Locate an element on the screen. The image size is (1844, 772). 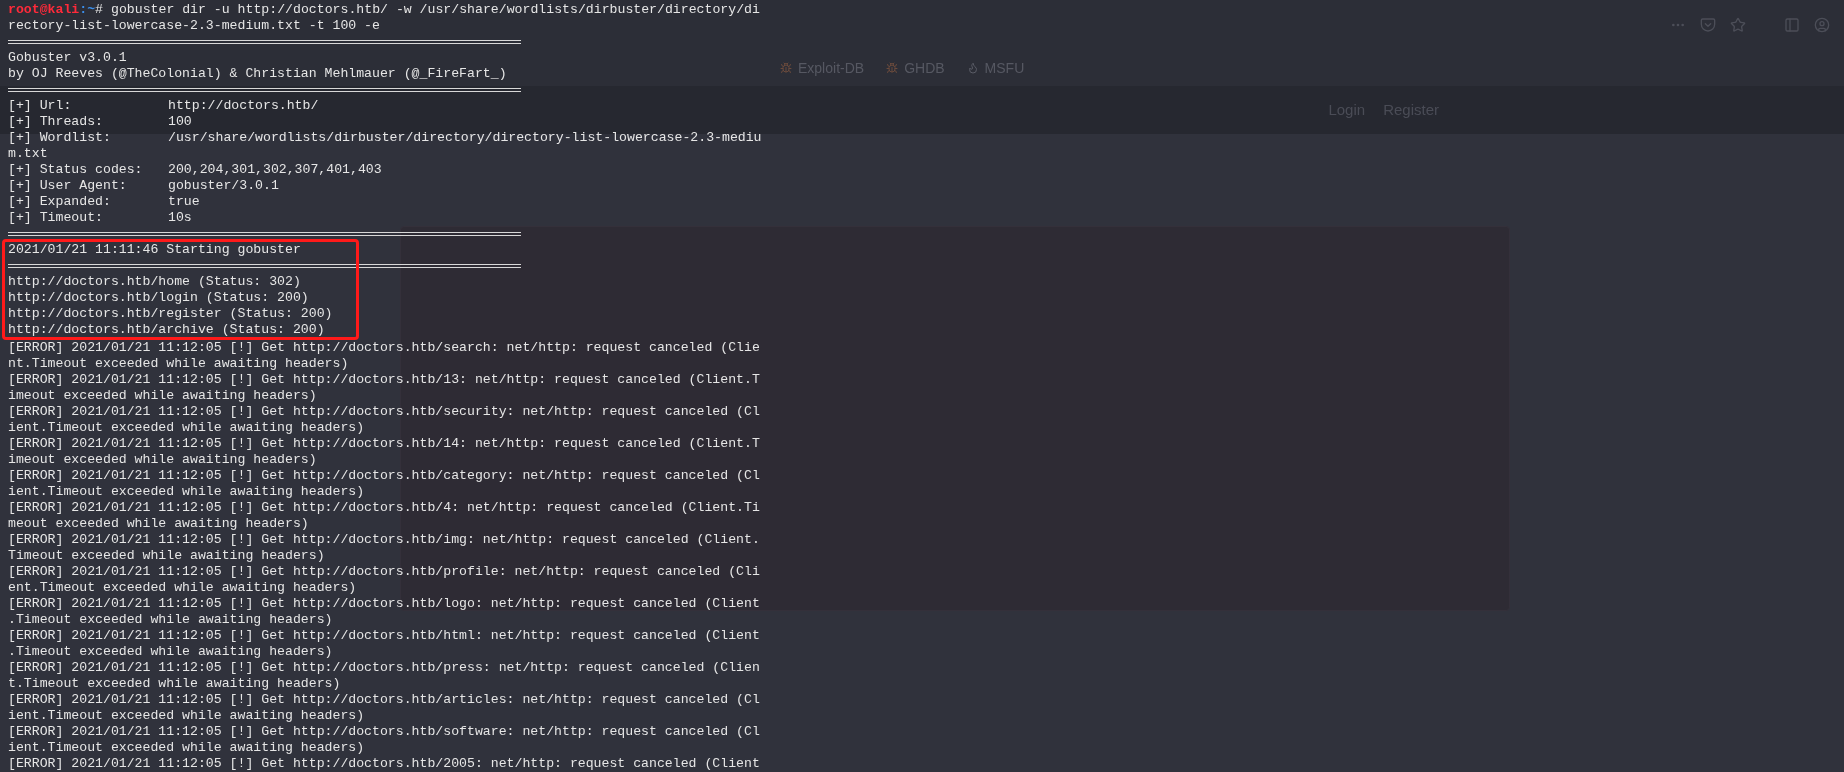
prompt-symbol: # is located at coordinates (99, 10).